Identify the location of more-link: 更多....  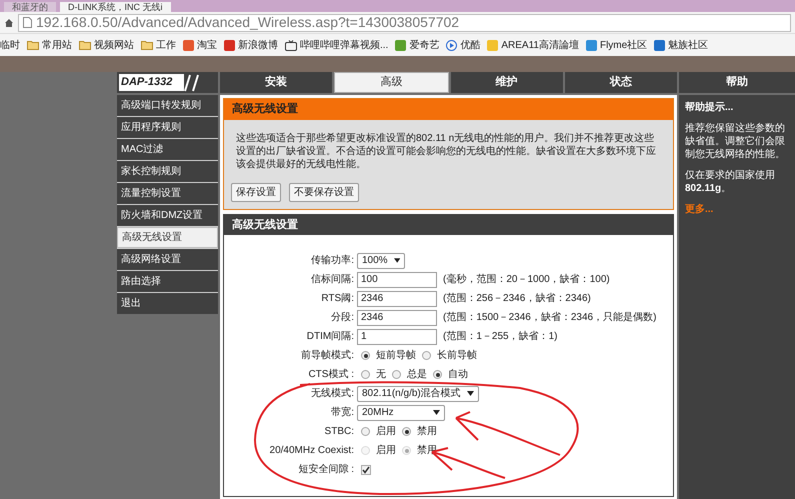
(737, 209).